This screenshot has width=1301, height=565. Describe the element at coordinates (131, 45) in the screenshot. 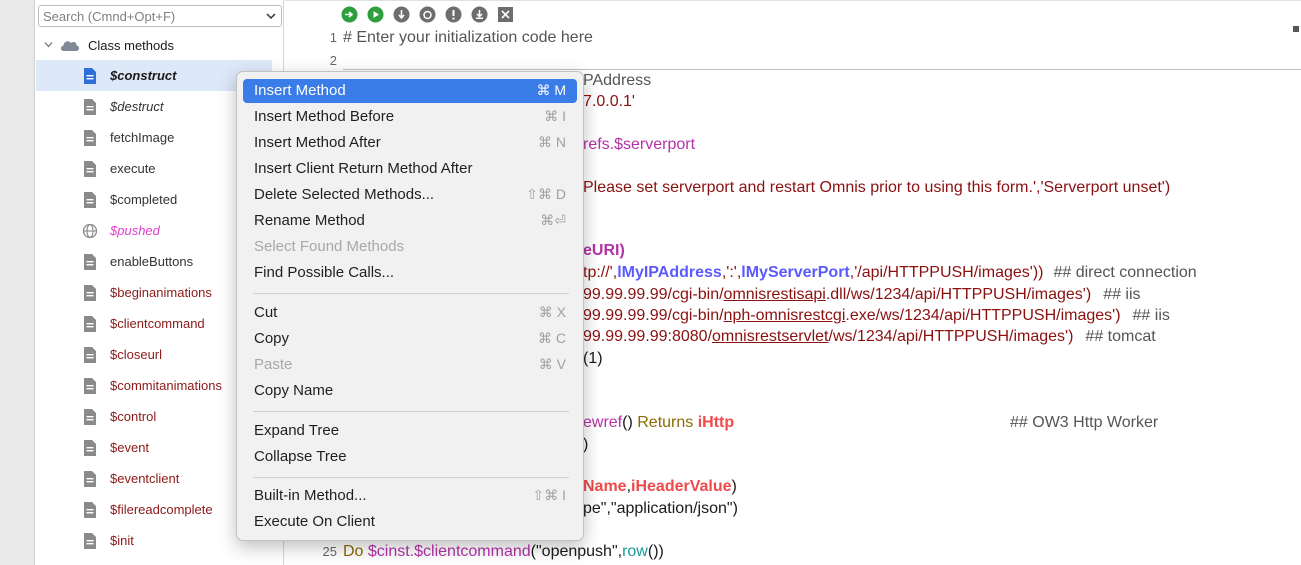

I see `tree-root-label: Class methods` at that location.